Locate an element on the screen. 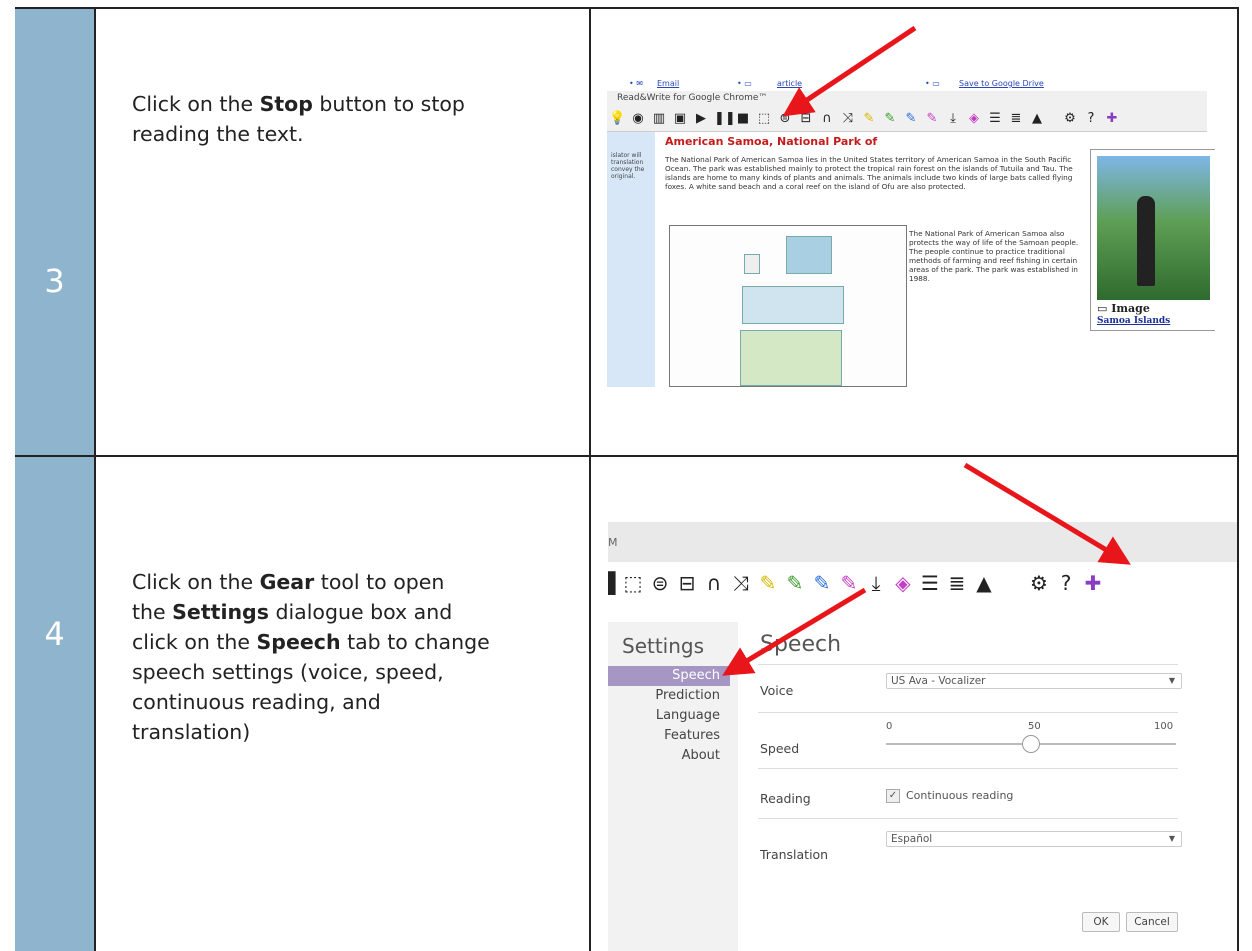  tab-speech: Speech is located at coordinates (669, 676).